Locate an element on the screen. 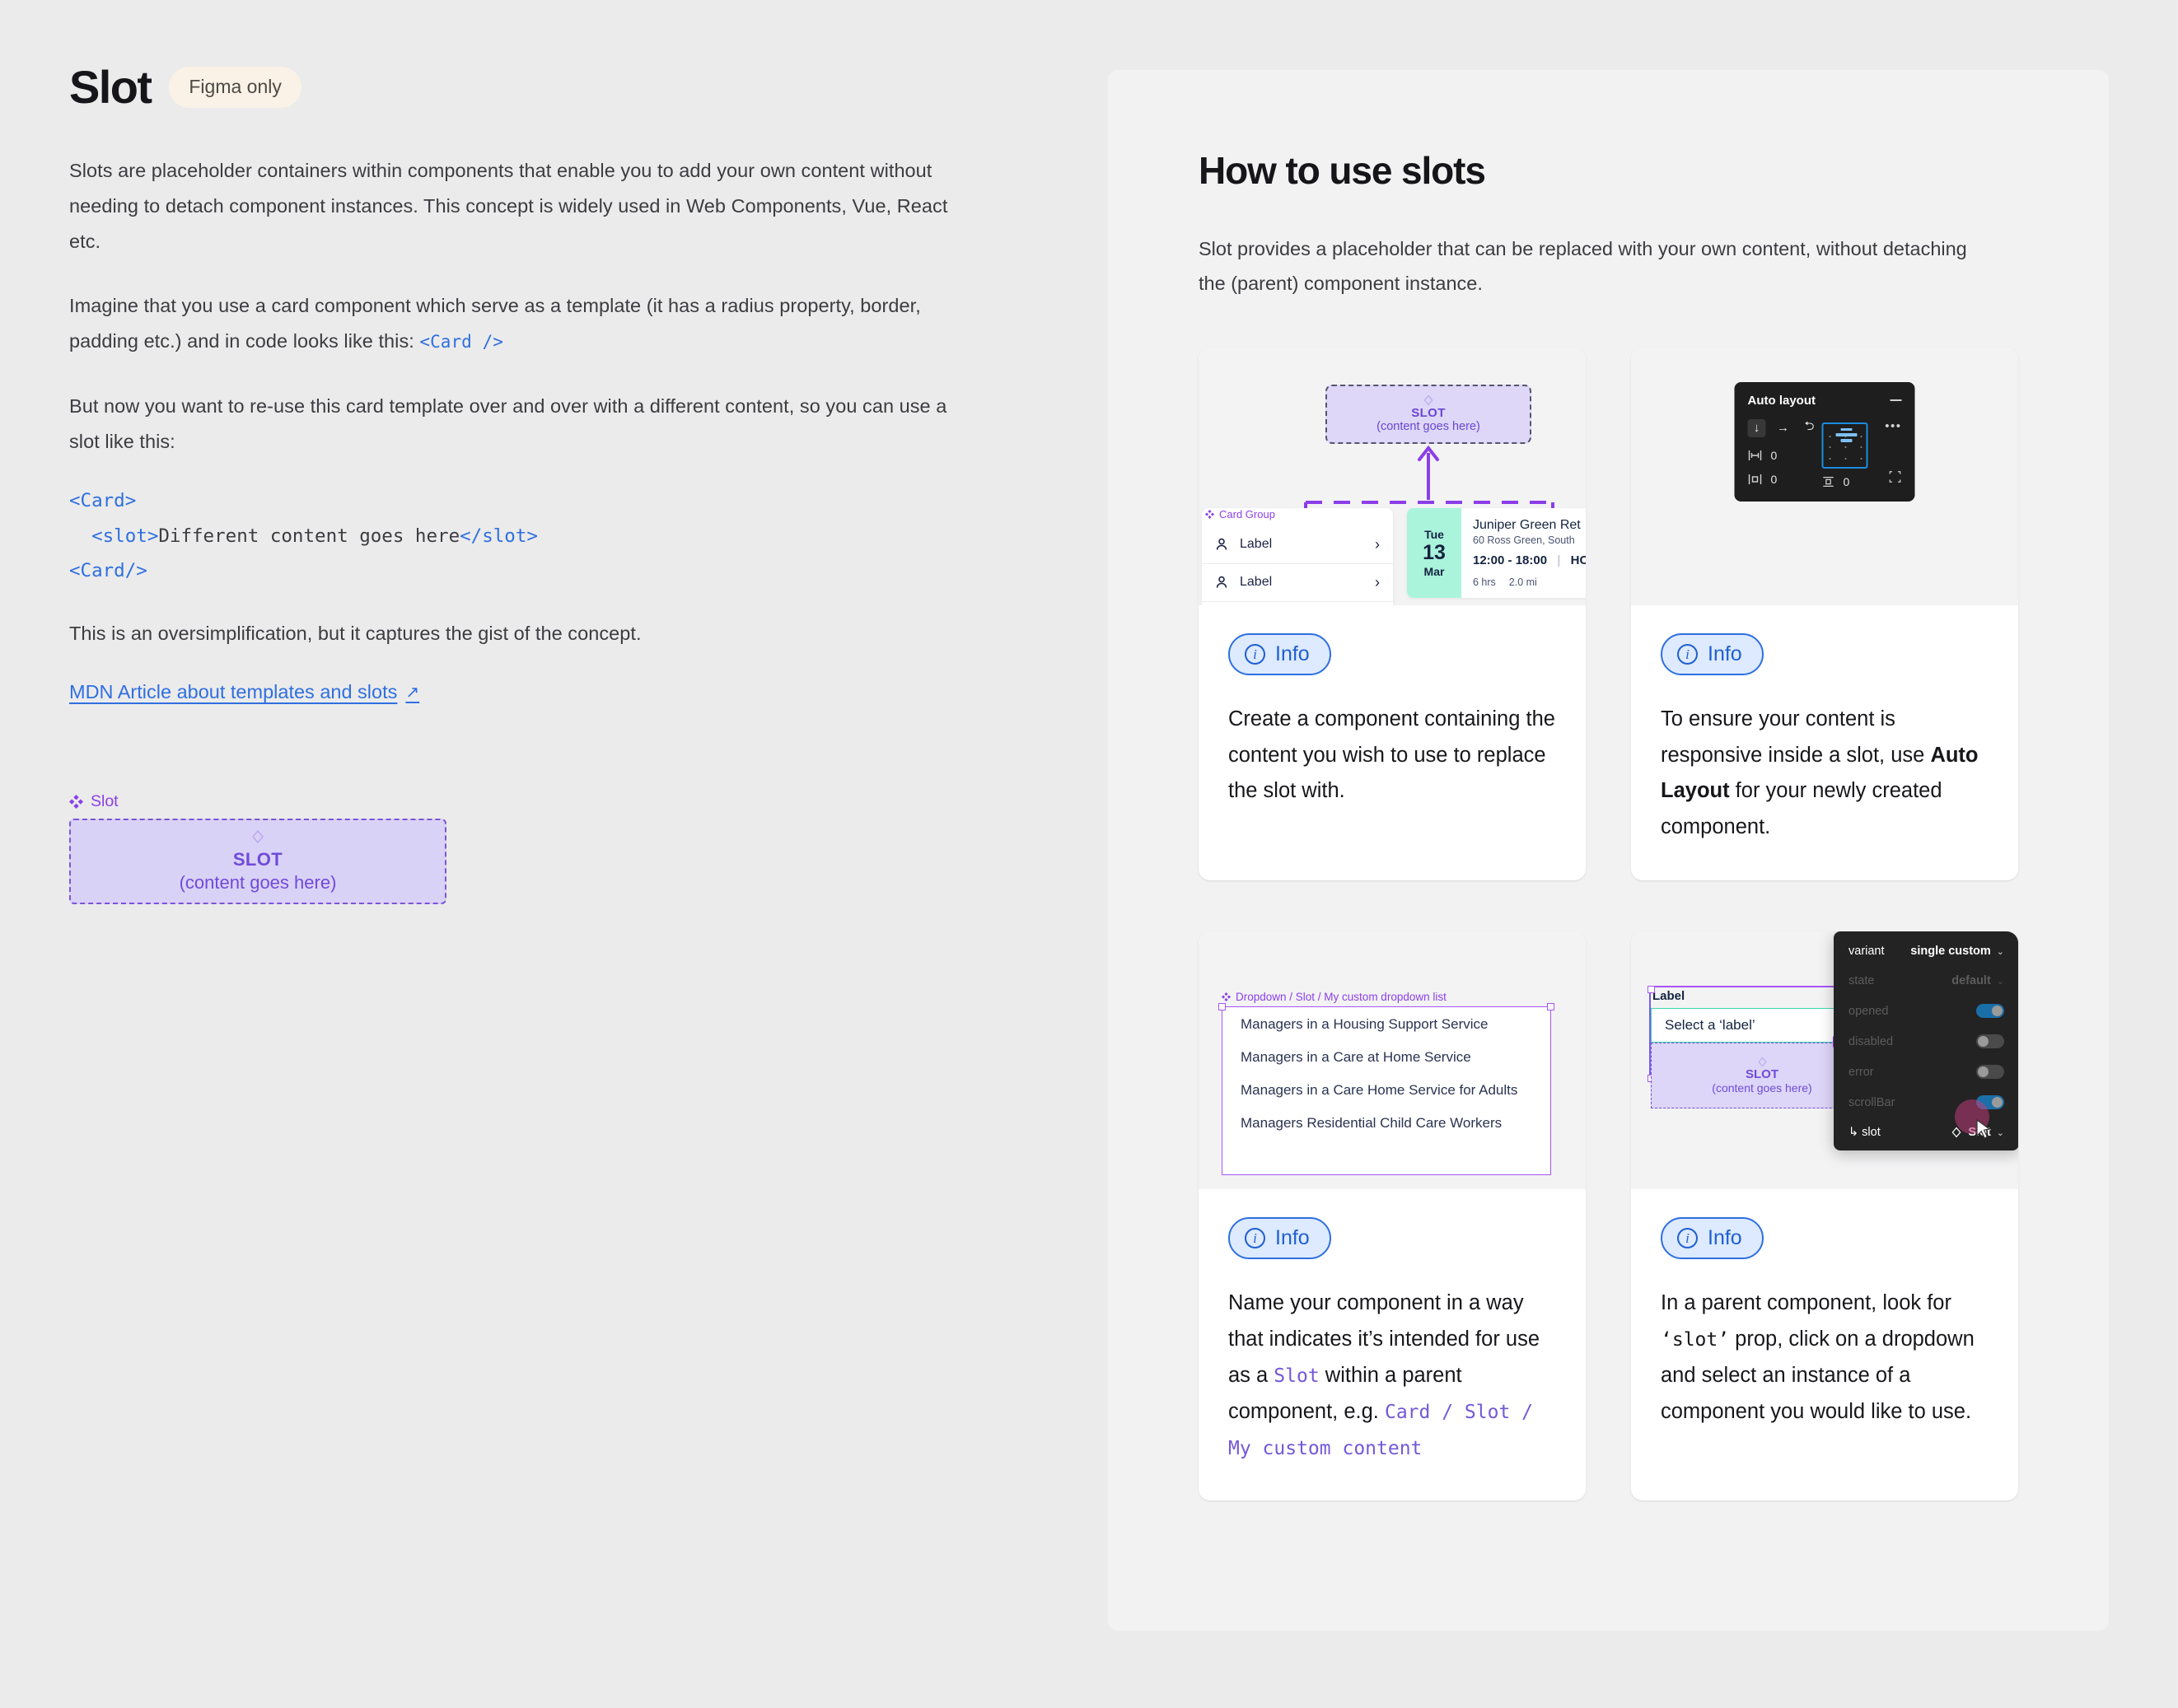 This screenshot has width=2178, height=1708. property-value: default ⌄ is located at coordinates (1977, 980).